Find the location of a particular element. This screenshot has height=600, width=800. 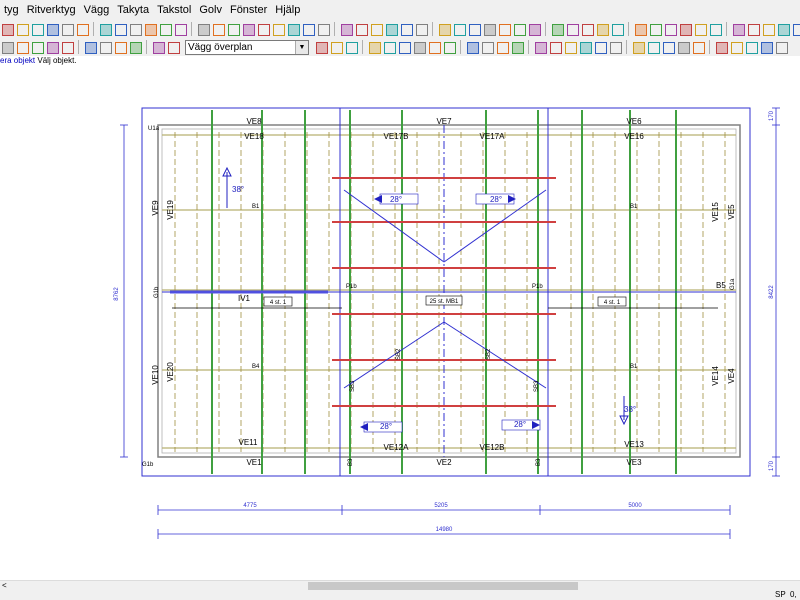

menu-verktyg: tyg is located at coordinates (11, 10).